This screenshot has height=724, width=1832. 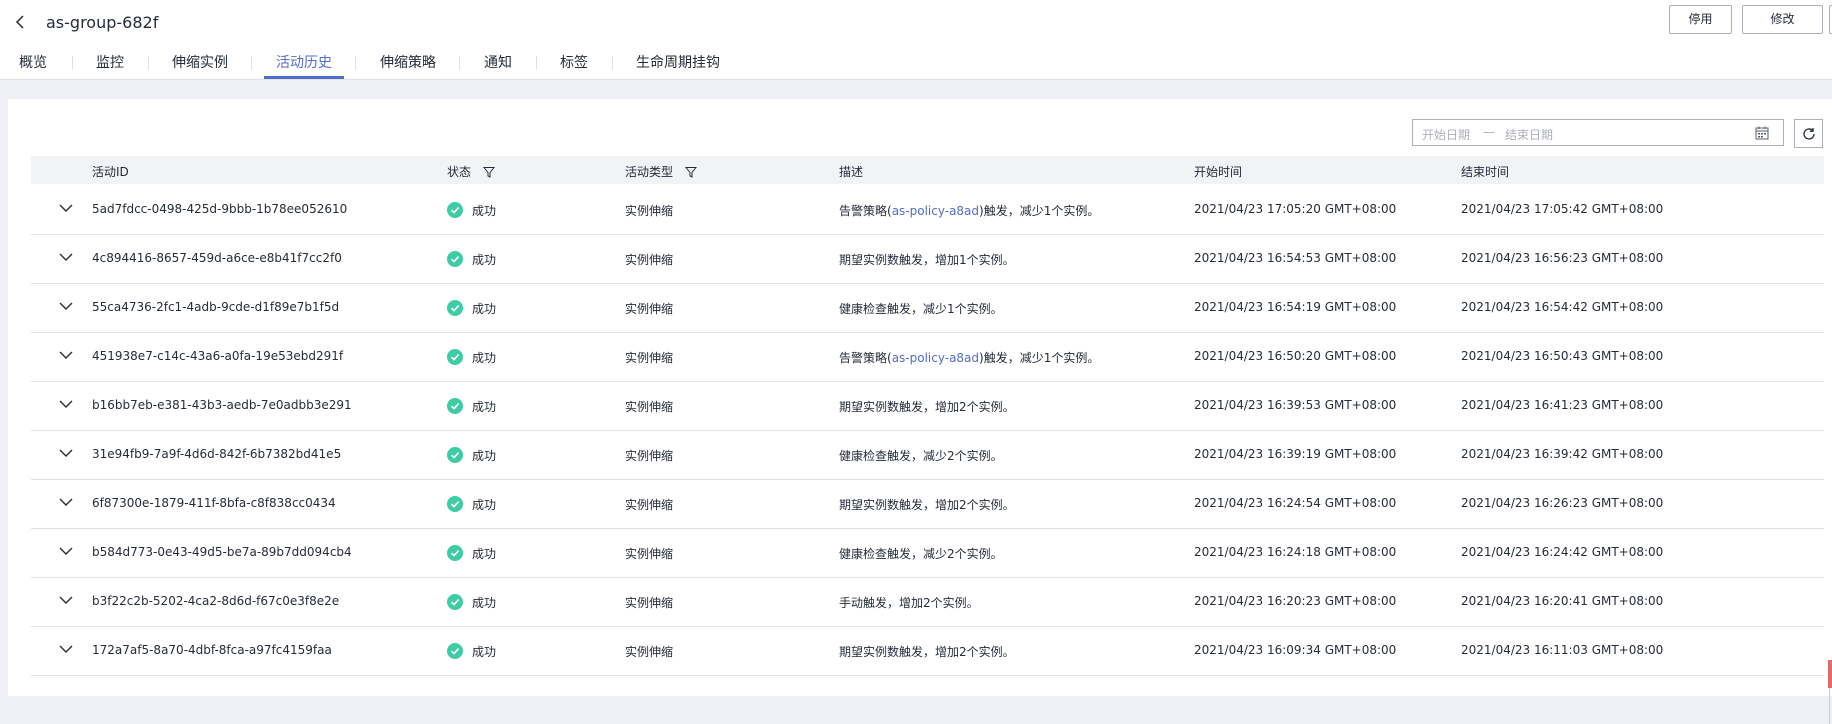 What do you see at coordinates (20, 22) in the screenshot?
I see `back-arrow-icon` at bounding box center [20, 22].